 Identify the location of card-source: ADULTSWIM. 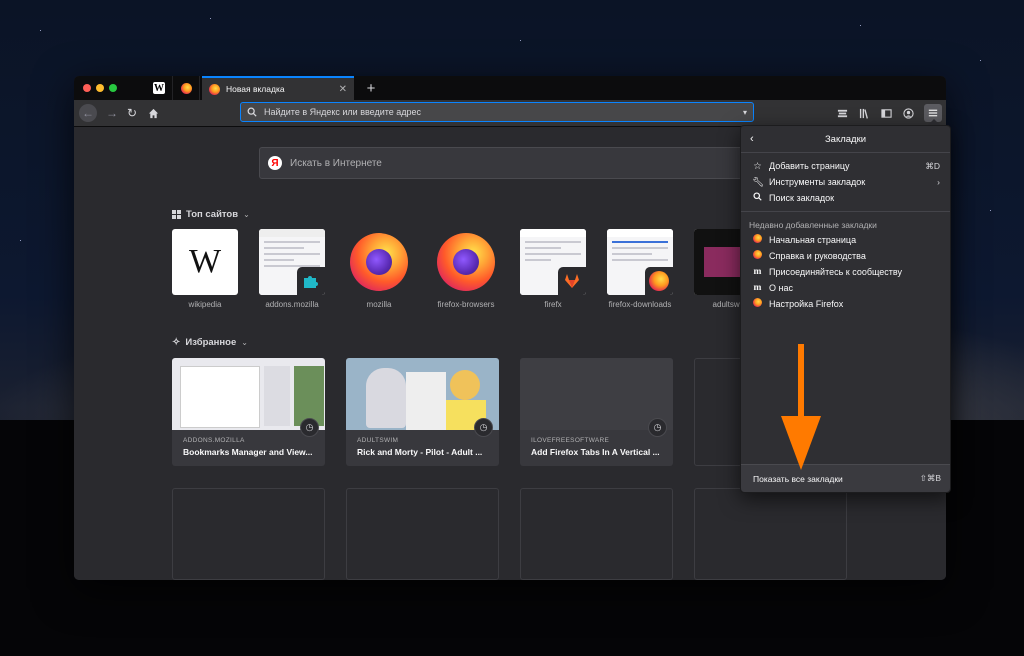
(378, 440).